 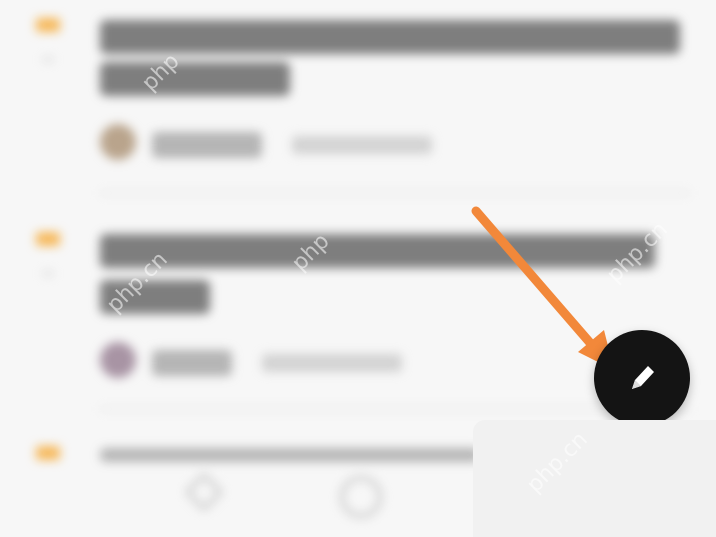 I want to click on pen-icon, so click(x=643, y=377).